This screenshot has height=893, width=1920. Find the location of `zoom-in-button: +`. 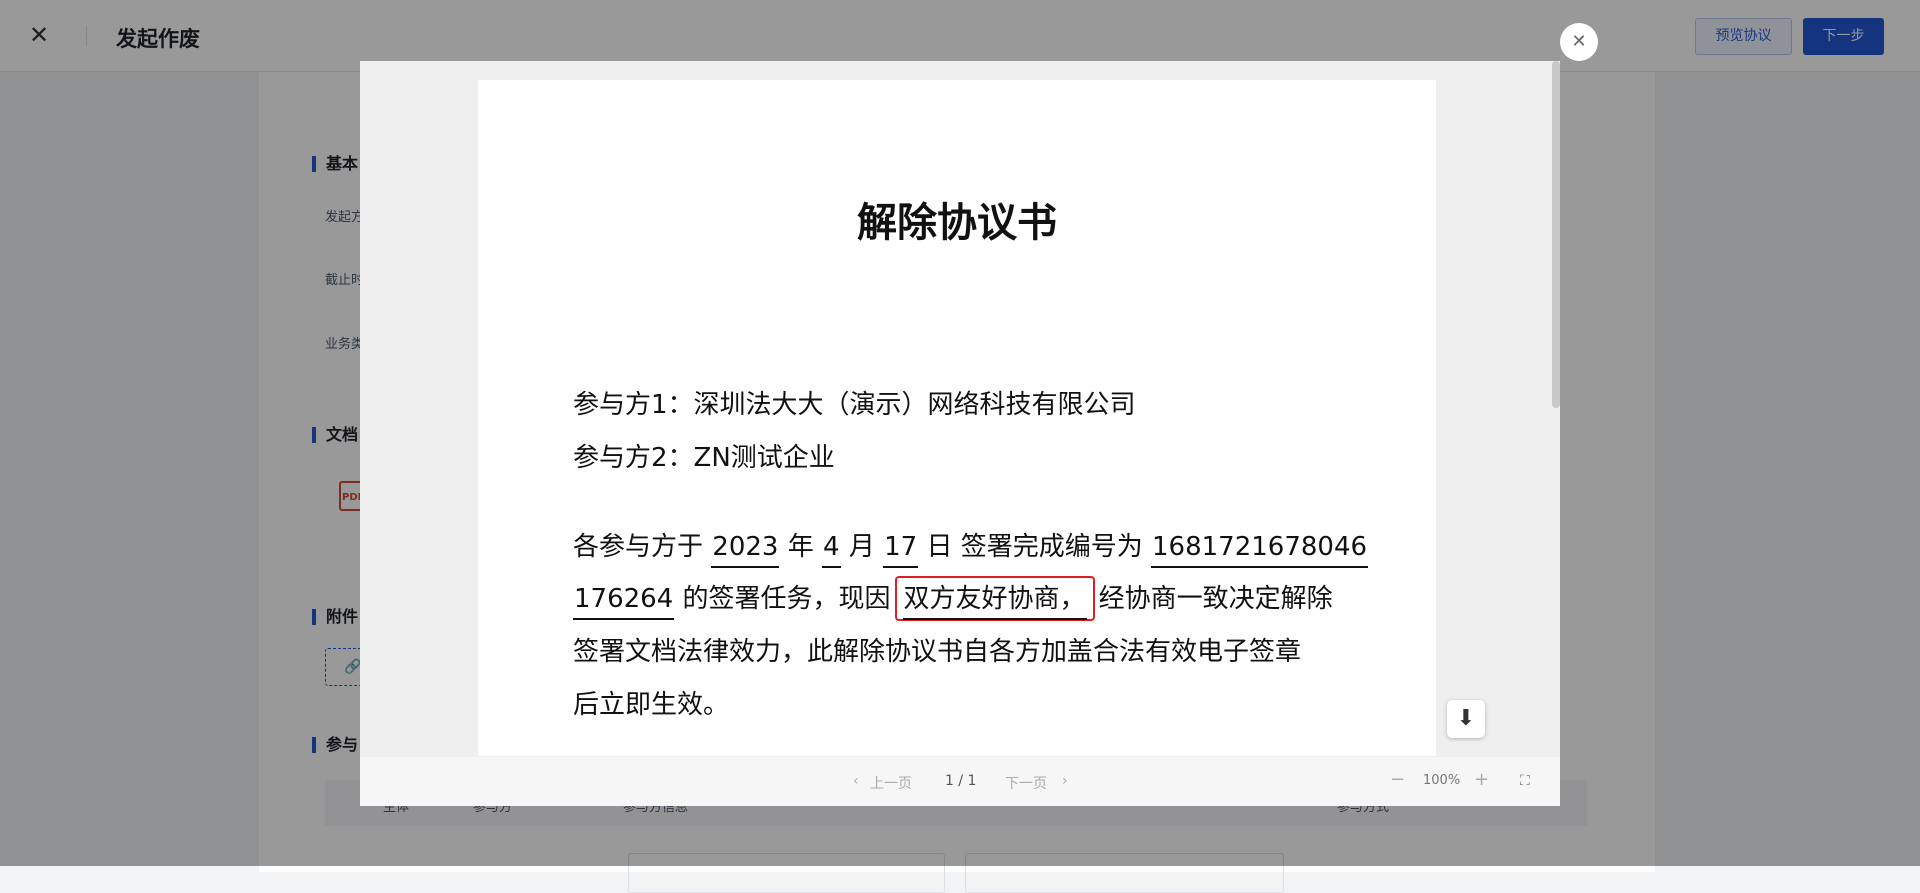

zoom-in-button: + is located at coordinates (1481, 779).